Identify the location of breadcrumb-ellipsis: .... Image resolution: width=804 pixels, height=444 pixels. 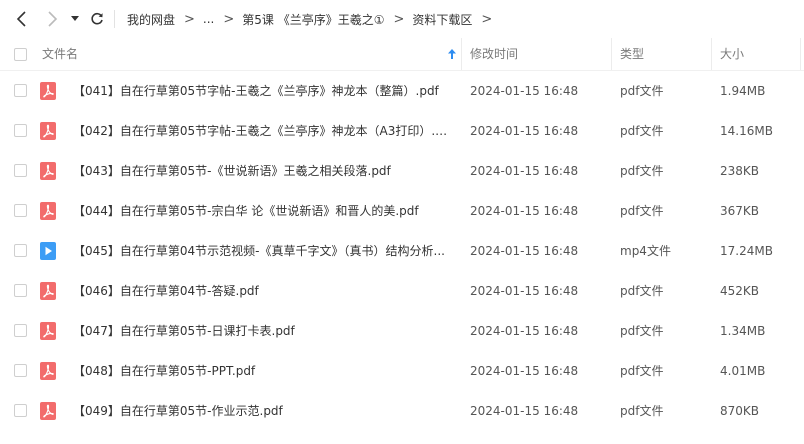
(208, 19).